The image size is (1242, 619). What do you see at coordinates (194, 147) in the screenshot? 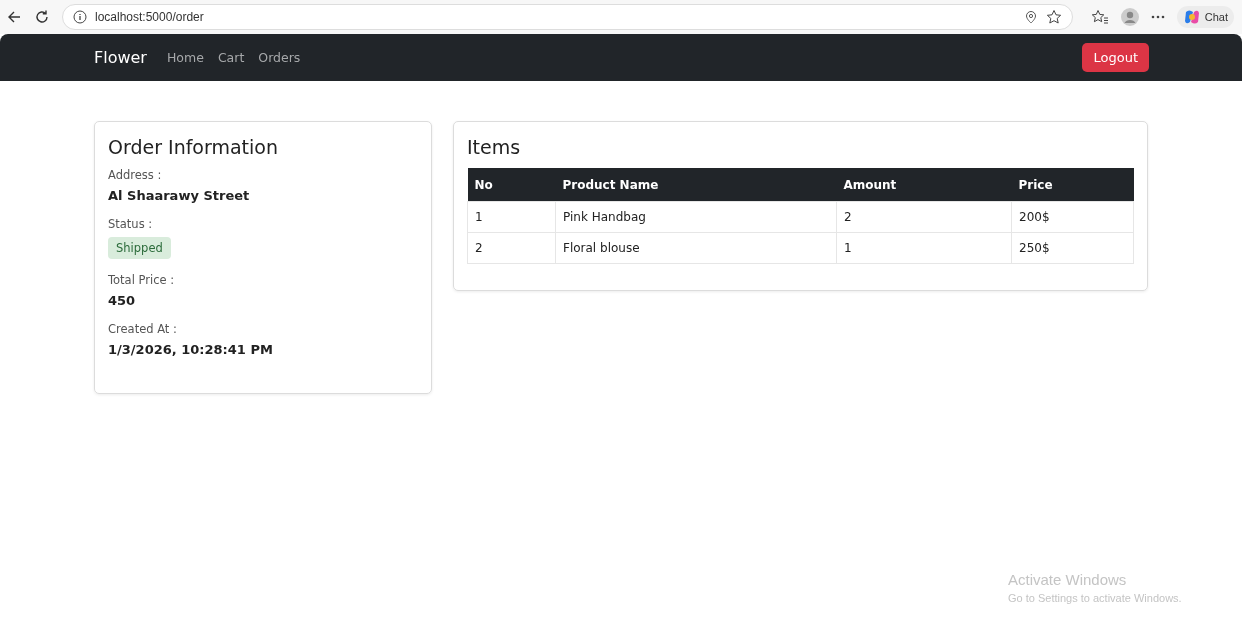
I see `card-title: Order Information` at bounding box center [194, 147].